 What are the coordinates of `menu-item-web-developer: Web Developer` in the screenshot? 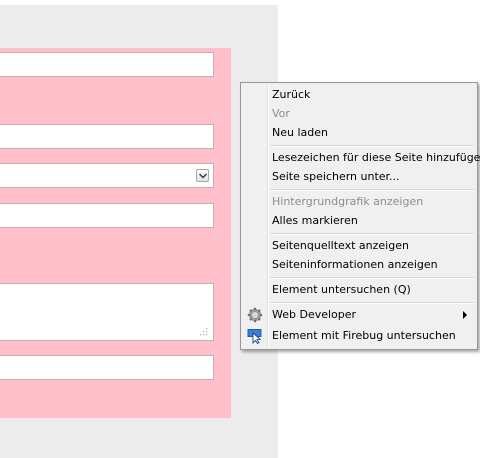 It's located at (359, 314).